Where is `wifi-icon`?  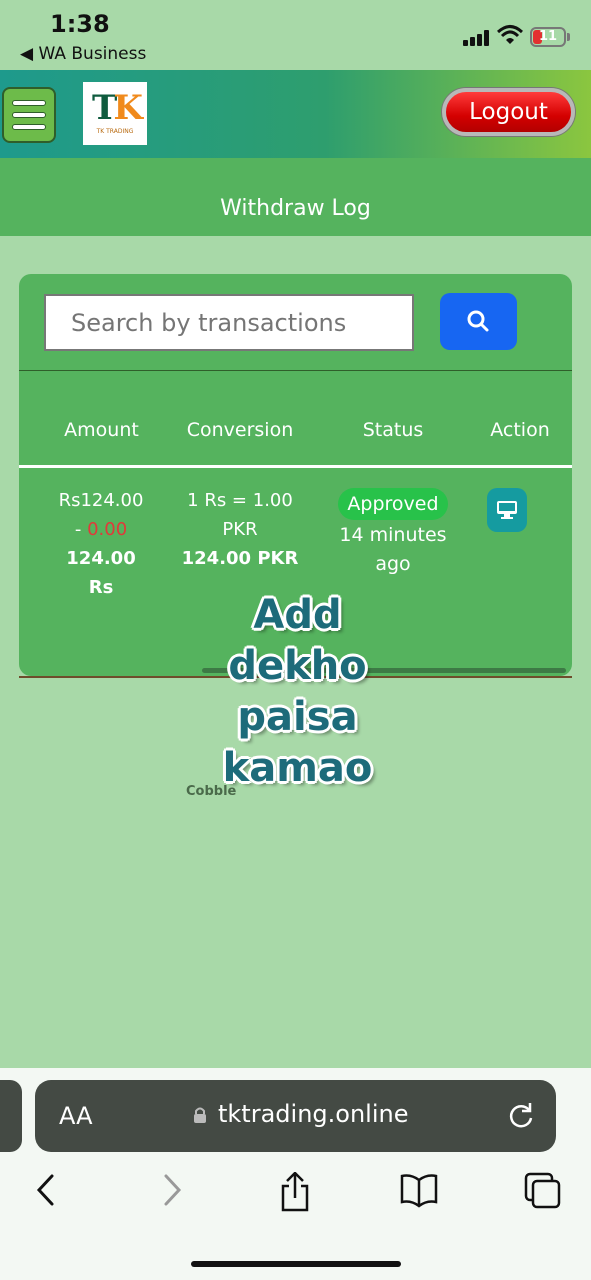 wifi-icon is located at coordinates (510, 34).